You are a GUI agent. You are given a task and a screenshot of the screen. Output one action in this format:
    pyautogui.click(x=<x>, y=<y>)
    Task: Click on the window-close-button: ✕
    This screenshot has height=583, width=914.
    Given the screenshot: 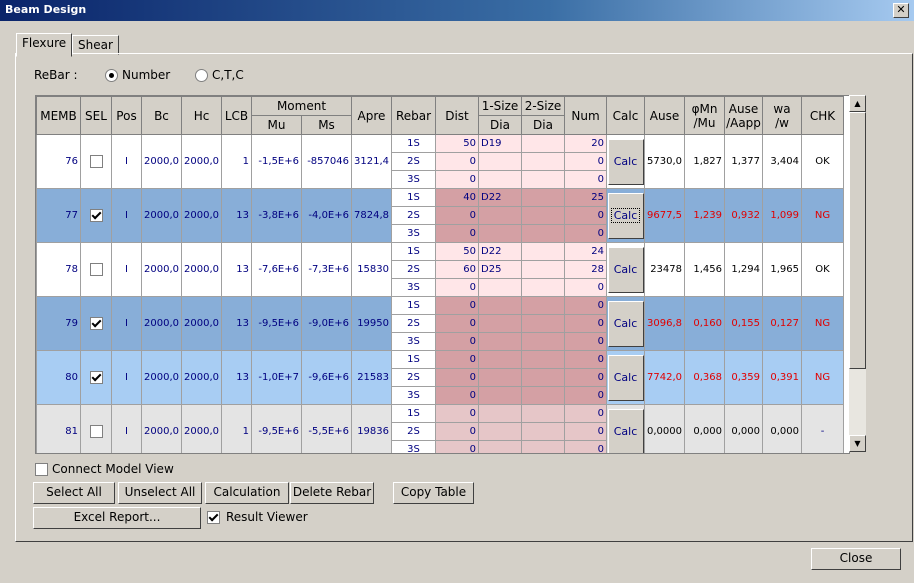 What is the action you would take?
    pyautogui.click(x=901, y=10)
    